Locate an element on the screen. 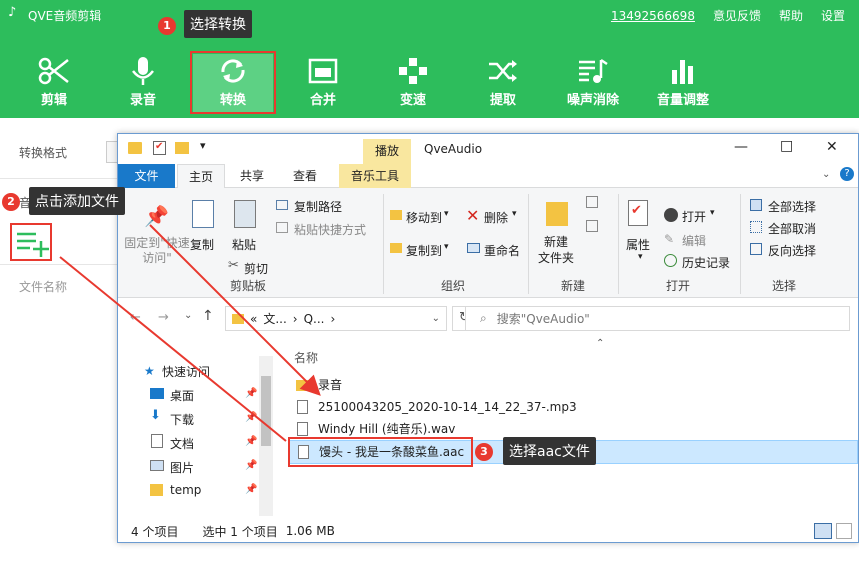  step-3-badge: 3 is located at coordinates (484, 452).